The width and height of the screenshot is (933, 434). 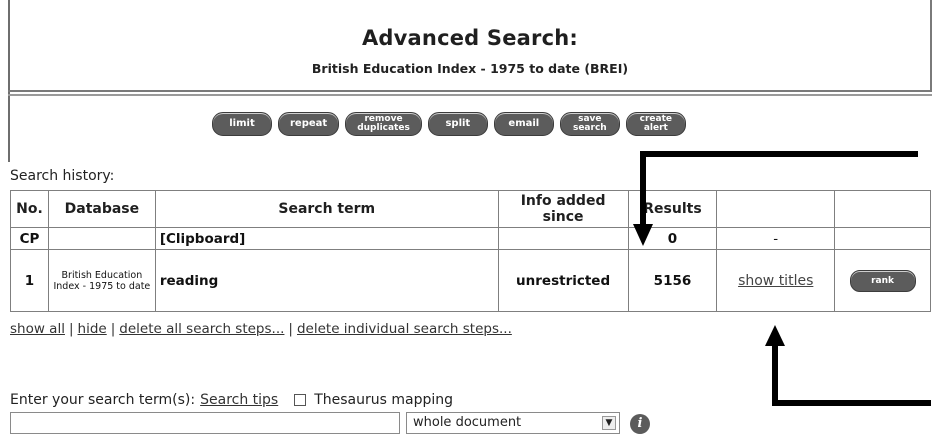 What do you see at coordinates (467, 422) in the screenshot?
I see `search-scope-value: whole document` at bounding box center [467, 422].